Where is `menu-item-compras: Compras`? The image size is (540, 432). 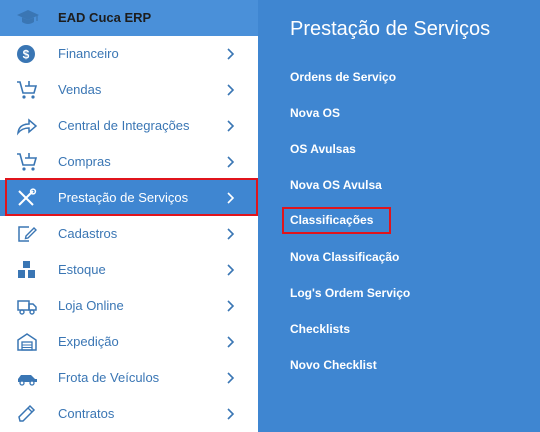 menu-item-compras: Compras is located at coordinates (129, 162).